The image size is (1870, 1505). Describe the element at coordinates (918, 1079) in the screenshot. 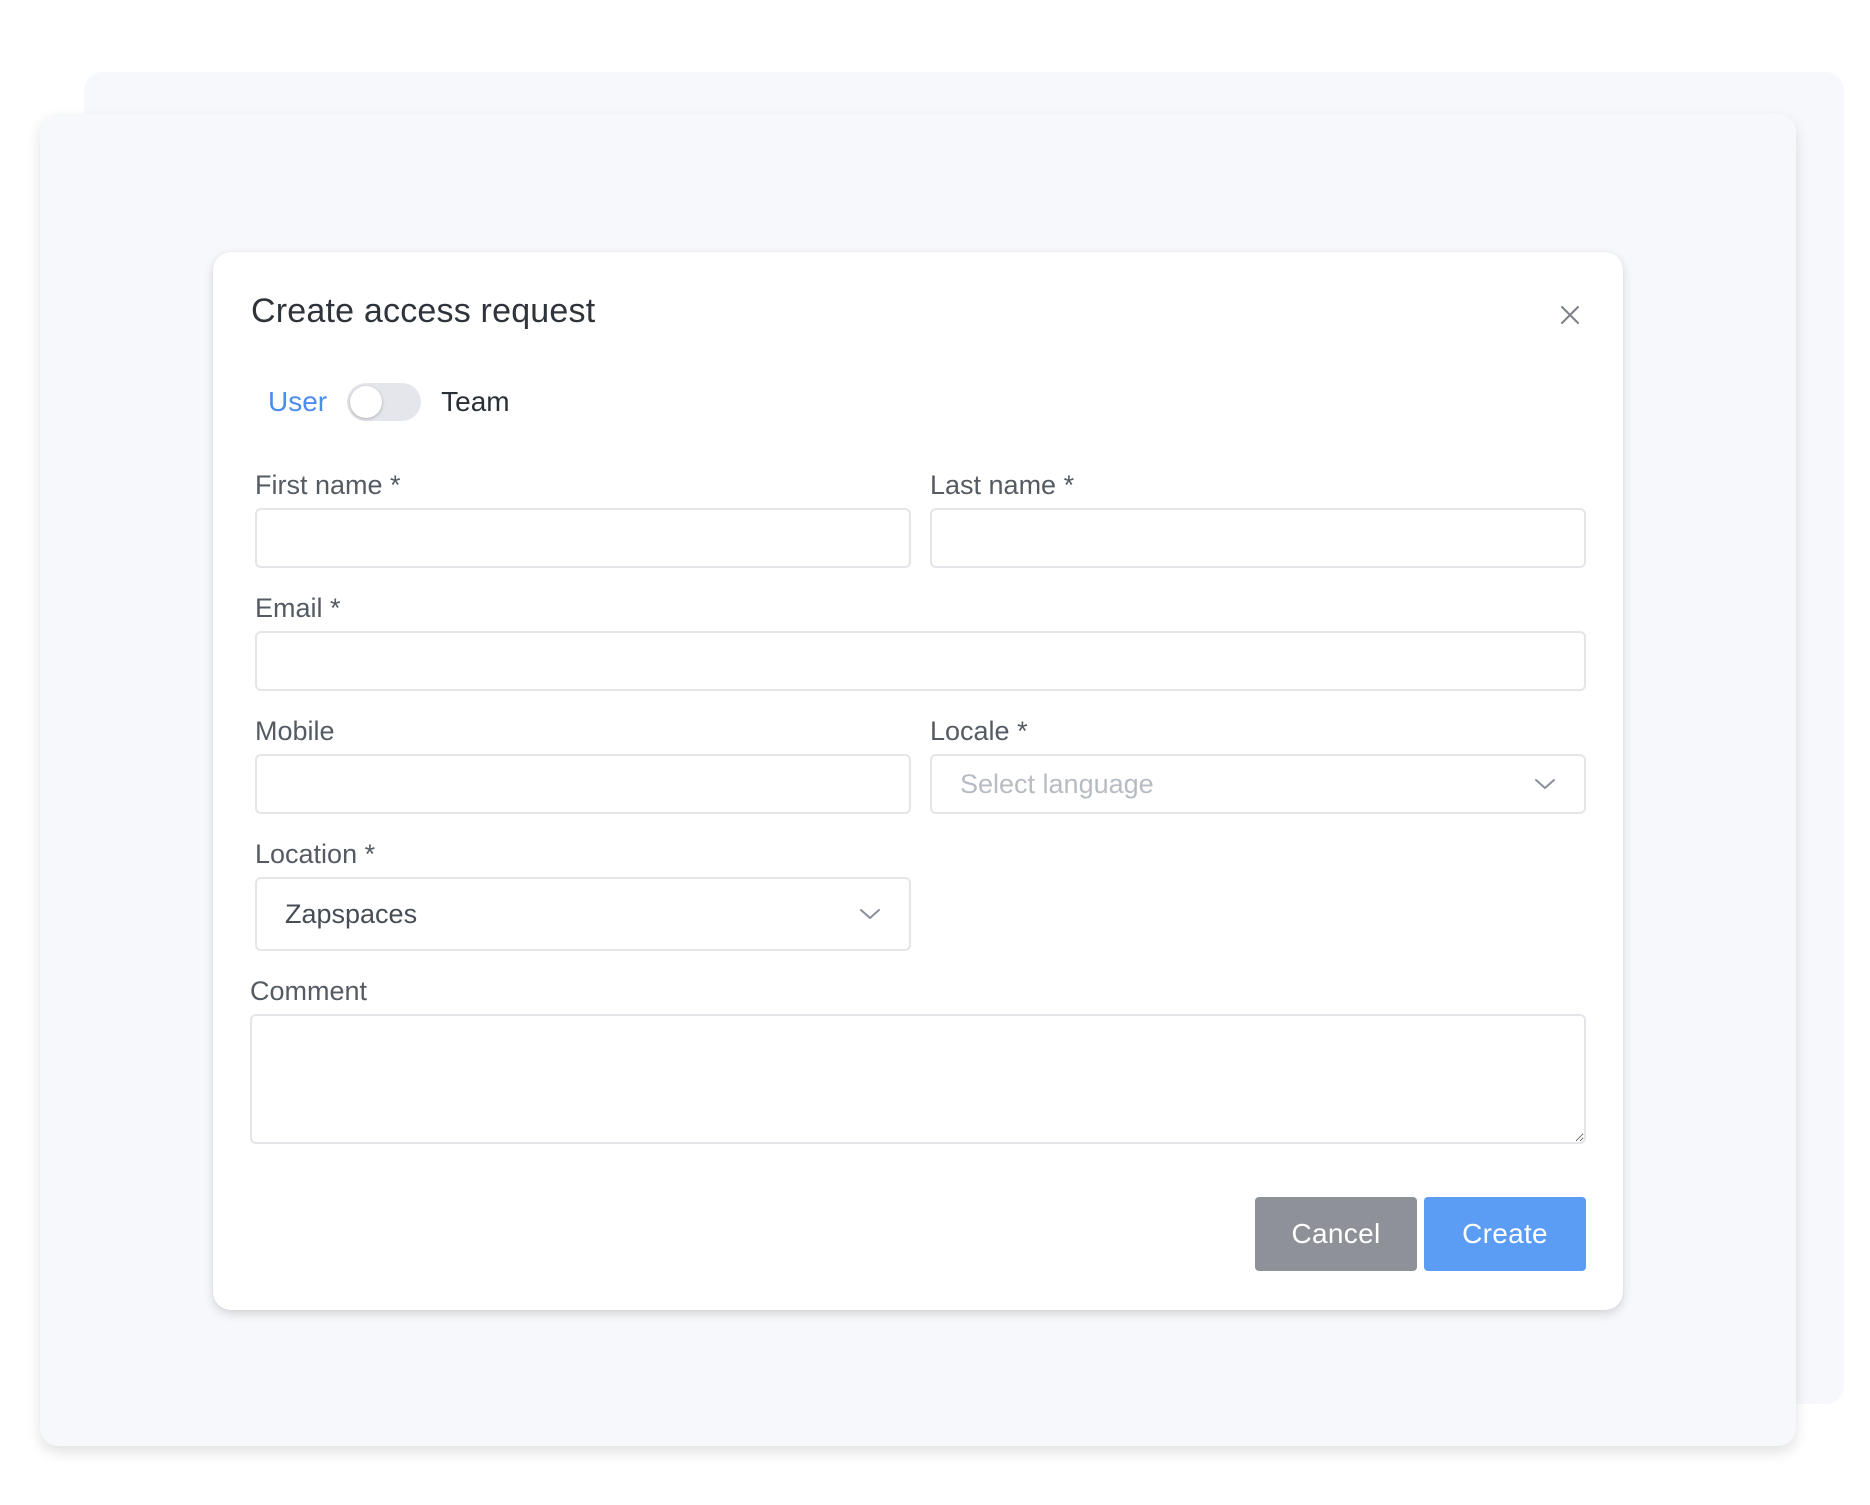

I see `comment-textarea` at that location.